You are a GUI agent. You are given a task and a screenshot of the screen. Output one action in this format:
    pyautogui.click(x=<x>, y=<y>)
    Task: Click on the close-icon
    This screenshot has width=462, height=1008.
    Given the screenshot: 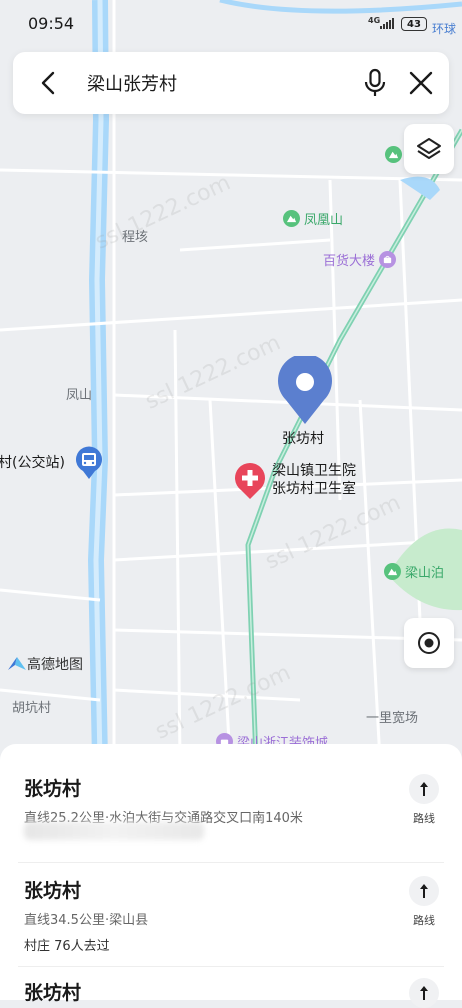 What is the action you would take?
    pyautogui.click(x=421, y=83)
    